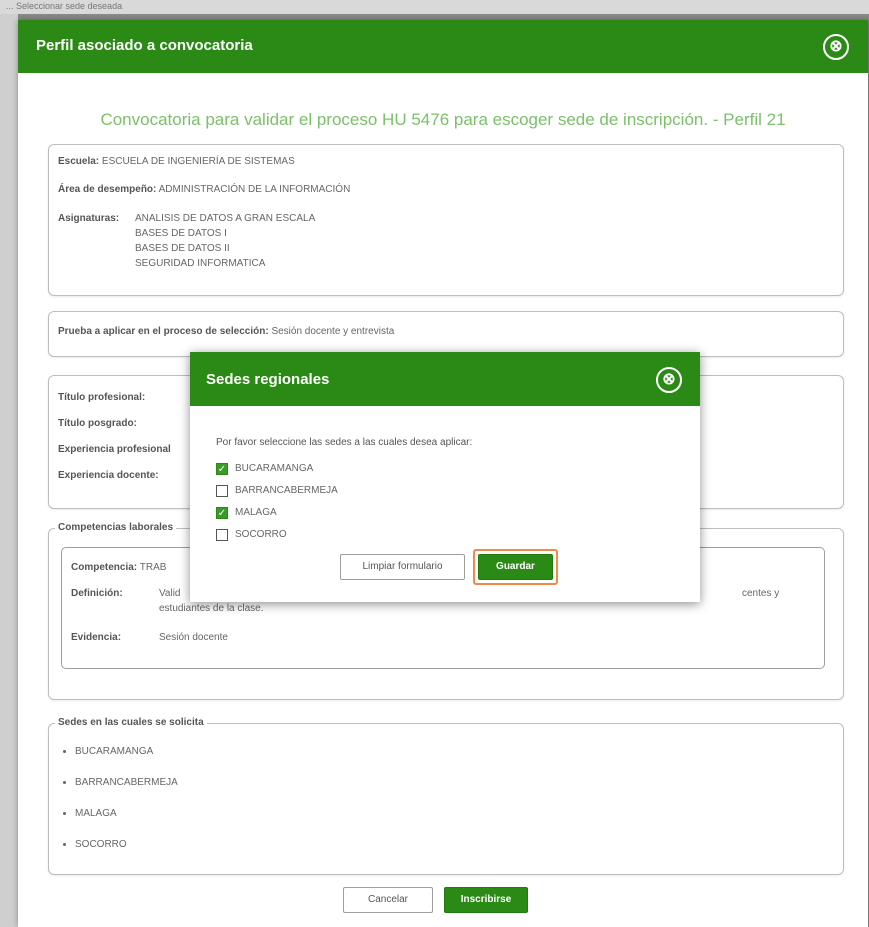 This screenshot has width=869, height=927. Describe the element at coordinates (254, 189) in the screenshot. I see `area-value: ADMINISTRACIÓN DE LA INFORMACIÓN` at that location.